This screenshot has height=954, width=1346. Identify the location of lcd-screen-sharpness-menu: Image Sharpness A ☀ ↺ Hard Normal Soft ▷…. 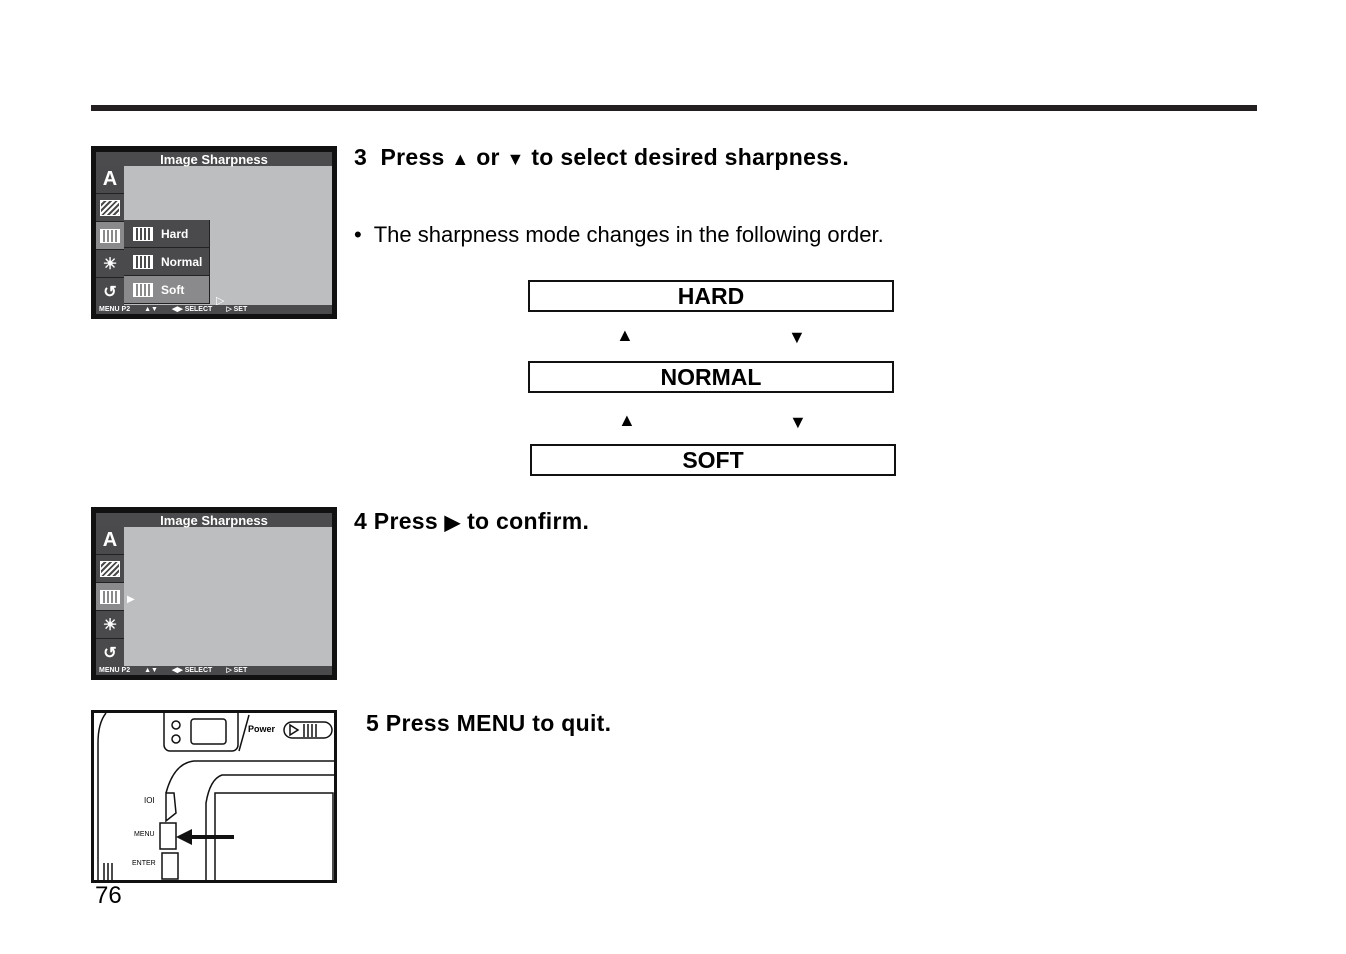
(214, 232).